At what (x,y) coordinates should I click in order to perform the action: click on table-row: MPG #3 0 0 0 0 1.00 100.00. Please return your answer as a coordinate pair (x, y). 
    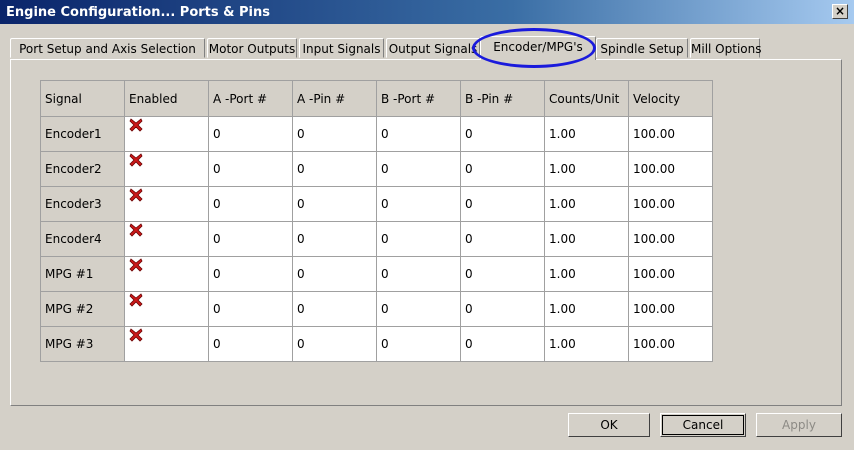
    Looking at the image, I should click on (376, 344).